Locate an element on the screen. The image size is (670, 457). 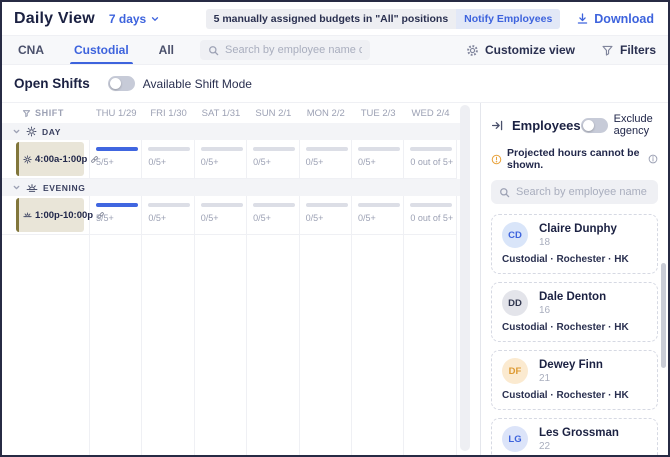
day-header: SUN 2/1 is located at coordinates (273, 113).